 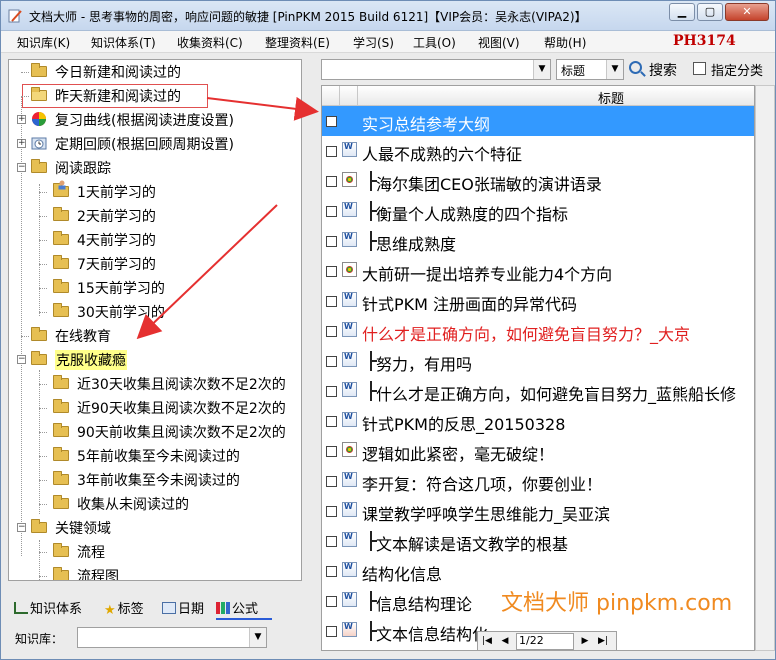 What do you see at coordinates (538, 301) in the screenshot?
I see `list-item: 针式PKM 注册画面的异常代码` at bounding box center [538, 301].